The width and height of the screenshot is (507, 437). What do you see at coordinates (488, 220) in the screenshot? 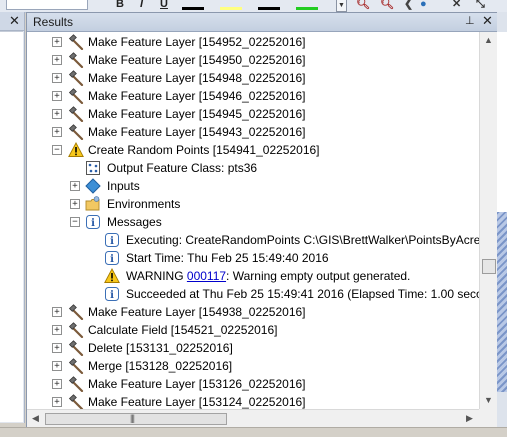
I see `vertical-scrollbar: ▲ ▼` at bounding box center [488, 220].